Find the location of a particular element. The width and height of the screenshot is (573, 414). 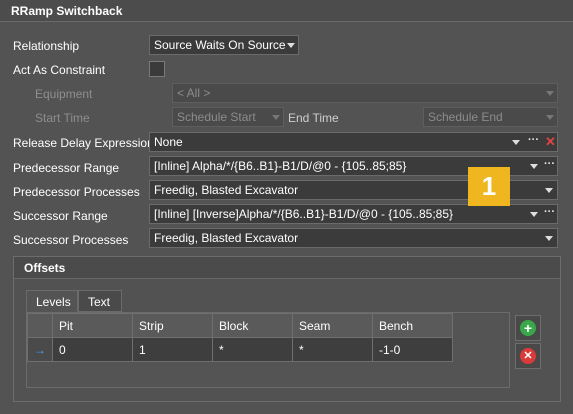

release-delay-dropdown: None ··· ✕ is located at coordinates (353, 142).